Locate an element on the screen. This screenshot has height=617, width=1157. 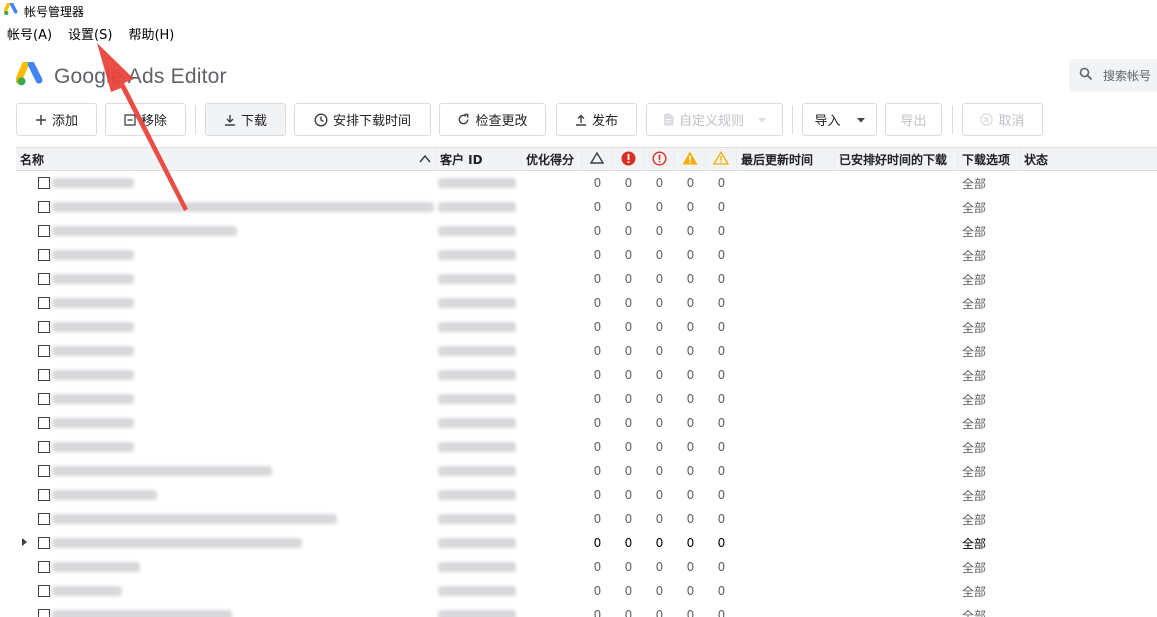
import-button: 导入 is located at coordinates (839, 119).